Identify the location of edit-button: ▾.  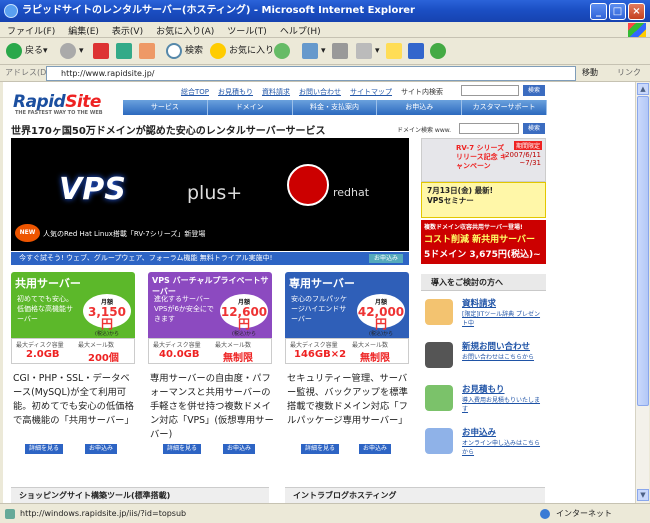
(368, 51).